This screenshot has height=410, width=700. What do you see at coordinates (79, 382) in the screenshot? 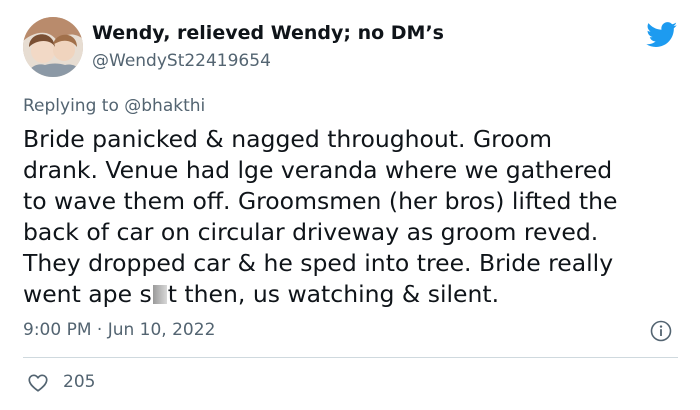
I see `like-count: 205` at bounding box center [79, 382].